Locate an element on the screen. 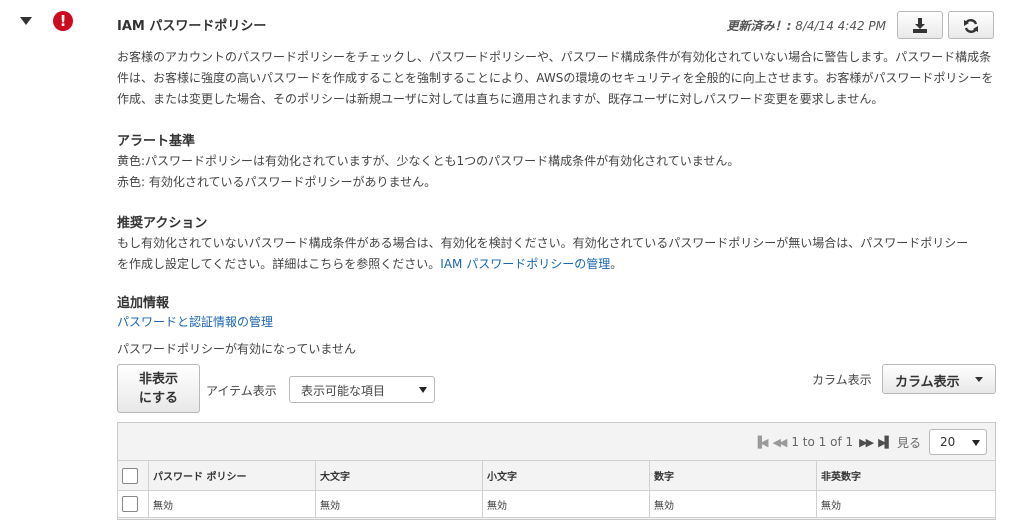  column-display-button-label: カラム表示 is located at coordinates (927, 382).